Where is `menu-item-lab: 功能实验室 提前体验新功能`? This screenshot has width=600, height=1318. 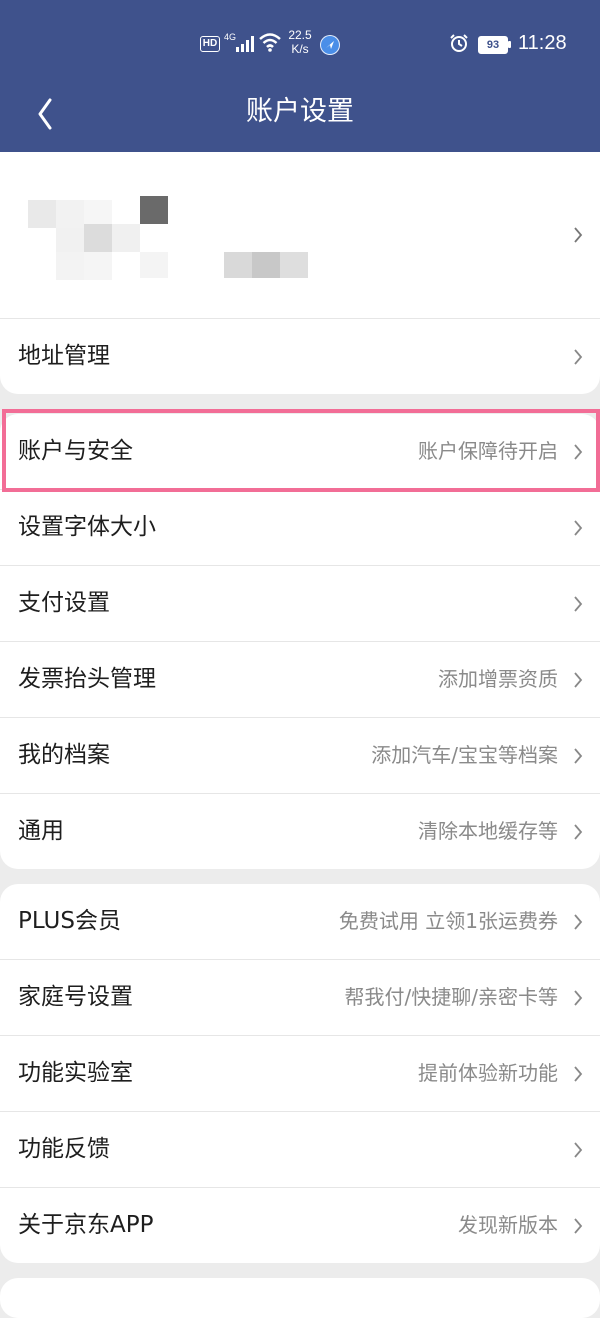 menu-item-lab: 功能实验室 提前体验新功能 is located at coordinates (300, 1074).